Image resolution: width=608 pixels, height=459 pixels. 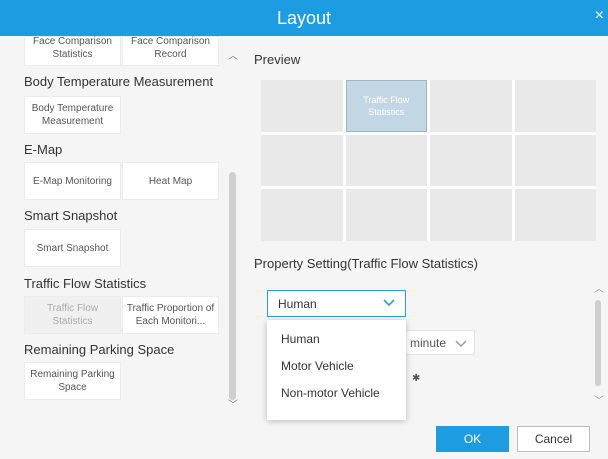 What do you see at coordinates (72, 51) in the screenshot?
I see `tile-face-comparison-statistics: Face Comparison Statistics` at bounding box center [72, 51].